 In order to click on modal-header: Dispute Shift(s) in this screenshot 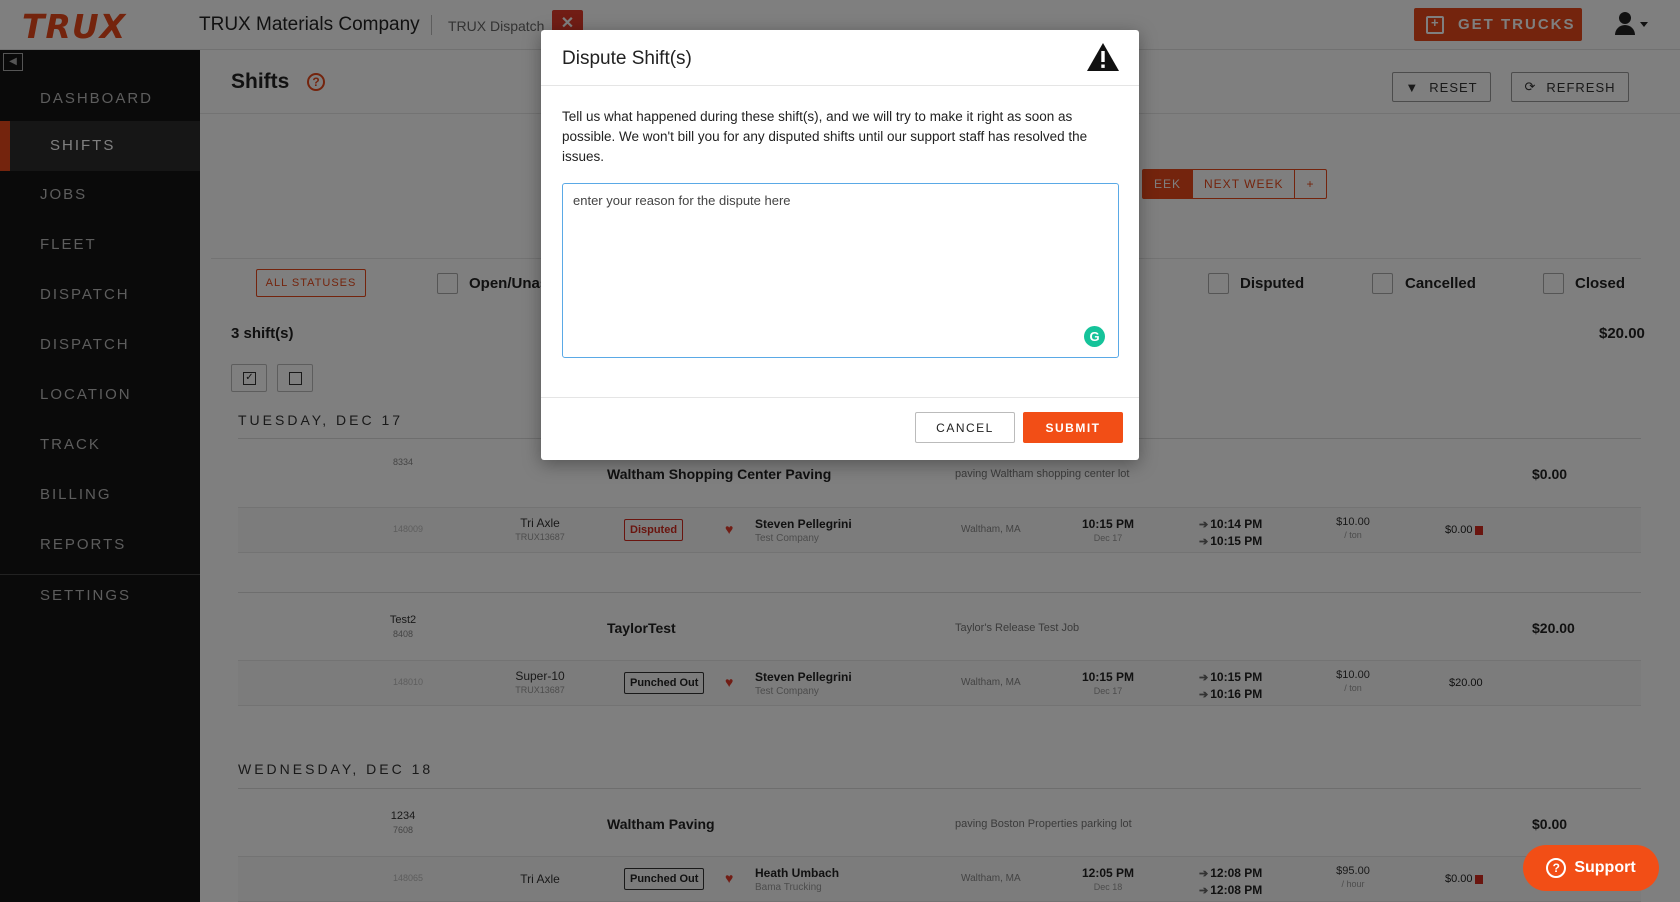, I will do `click(840, 58)`.